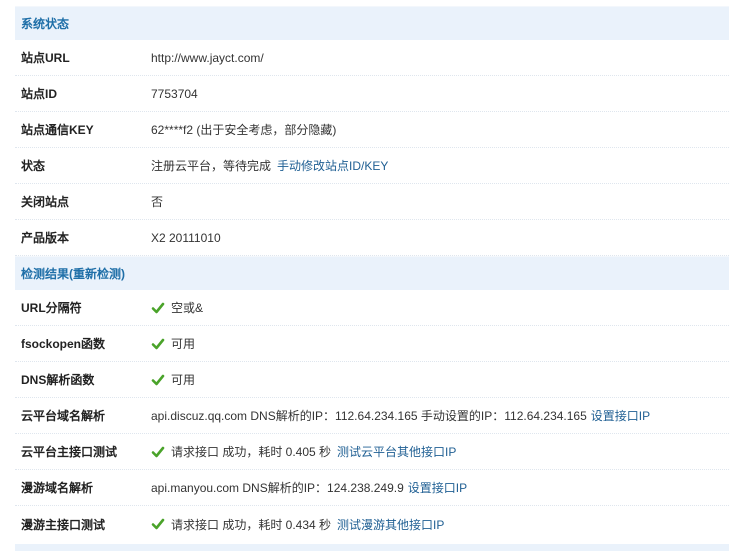 Image resolution: width=729 pixels, height=551 pixels. I want to click on row-label: 站点通信KEY, so click(57, 130).